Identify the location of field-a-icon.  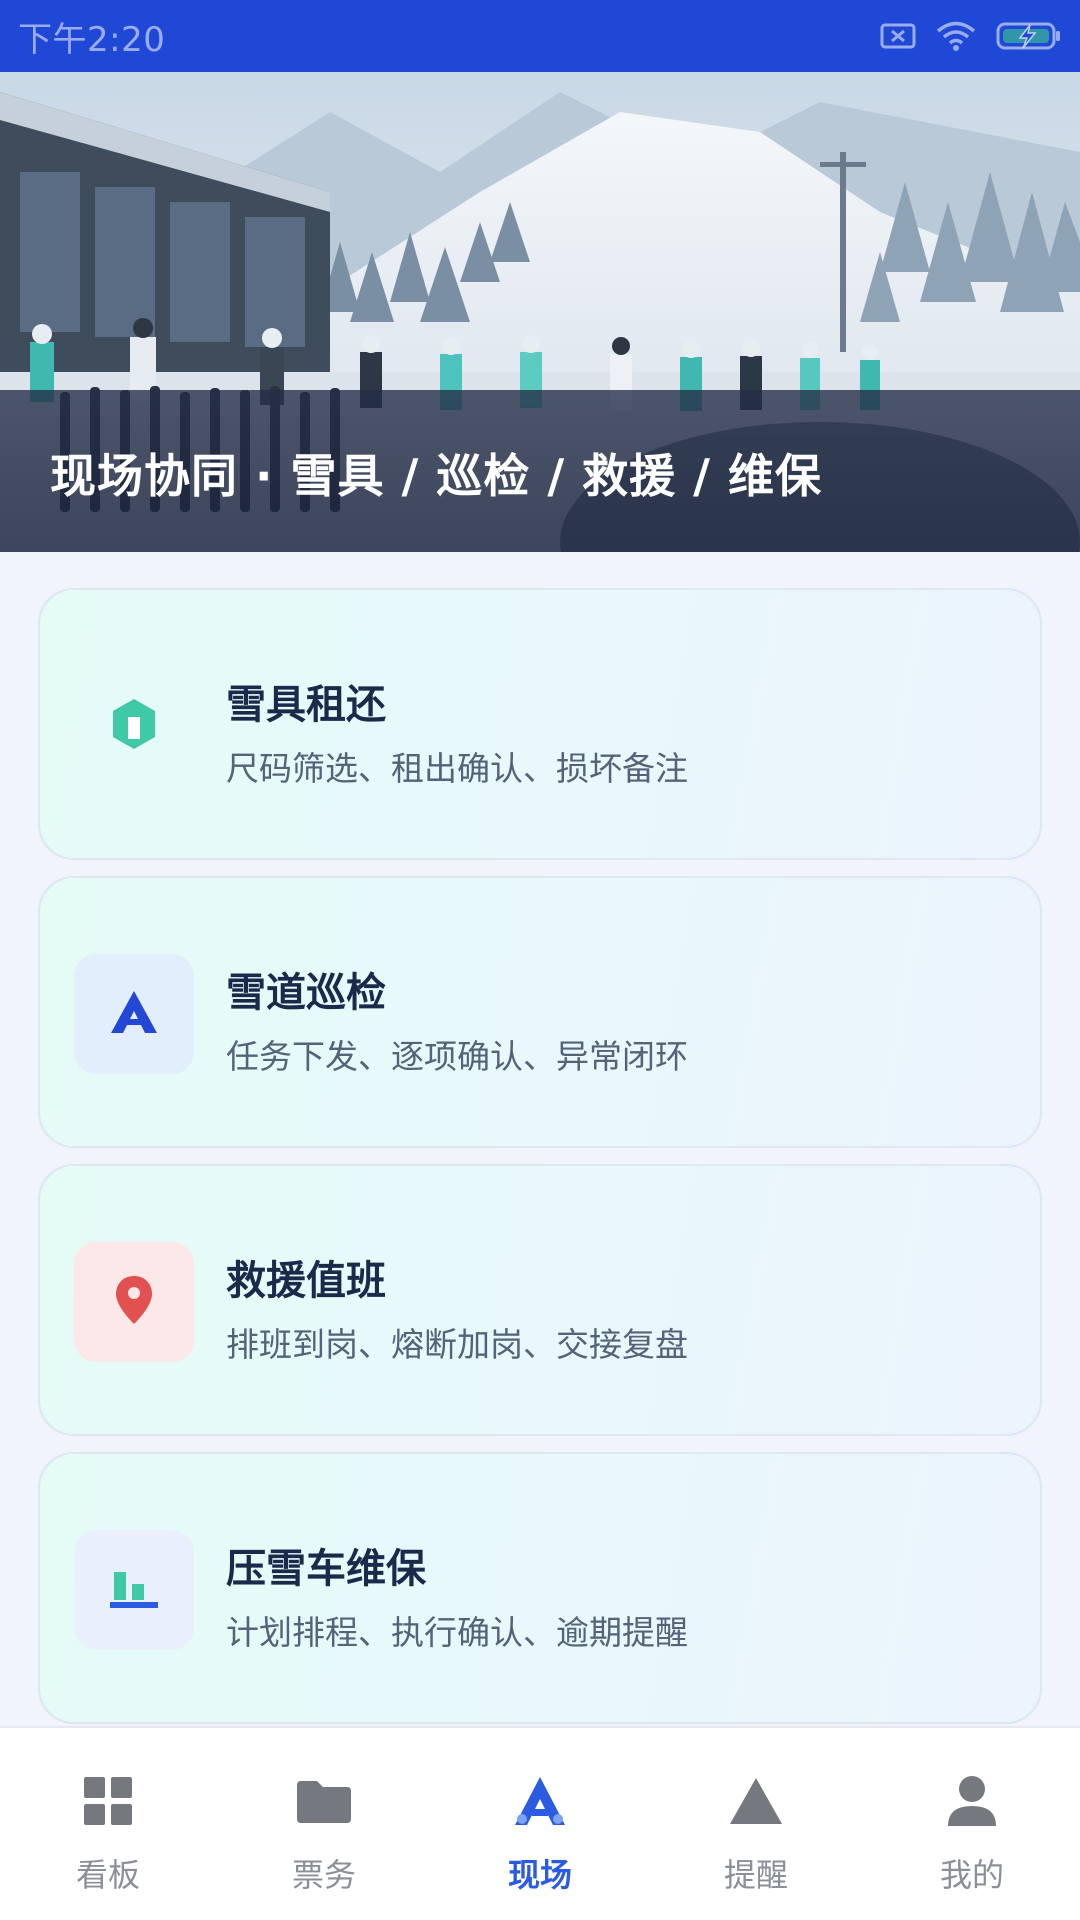
(540, 1801).